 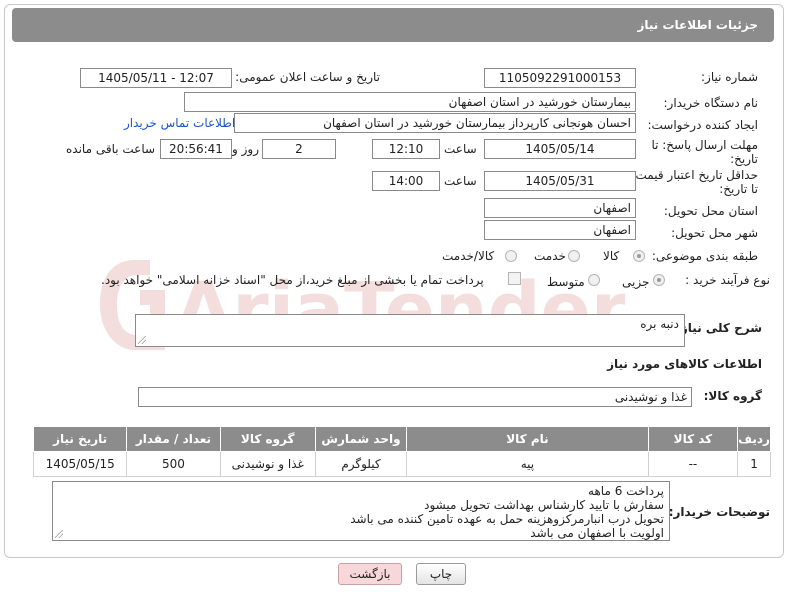 I want to click on col-unit: واحد شمارش, so click(x=361, y=439).